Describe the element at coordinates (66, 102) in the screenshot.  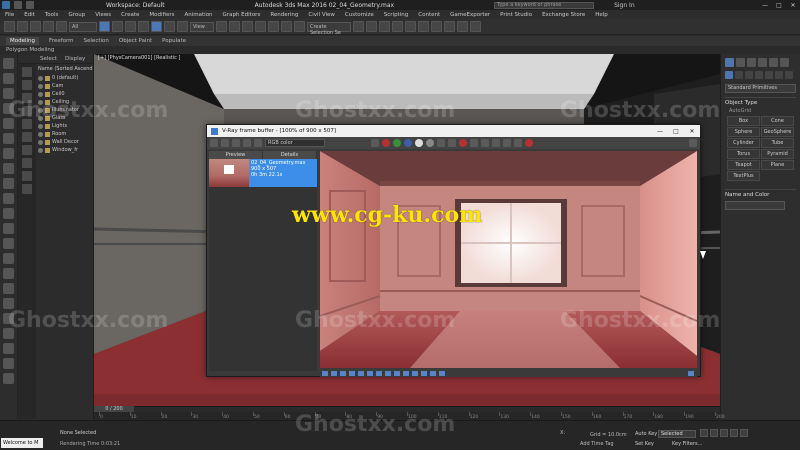
I see `tree-item: Ceiling` at that location.